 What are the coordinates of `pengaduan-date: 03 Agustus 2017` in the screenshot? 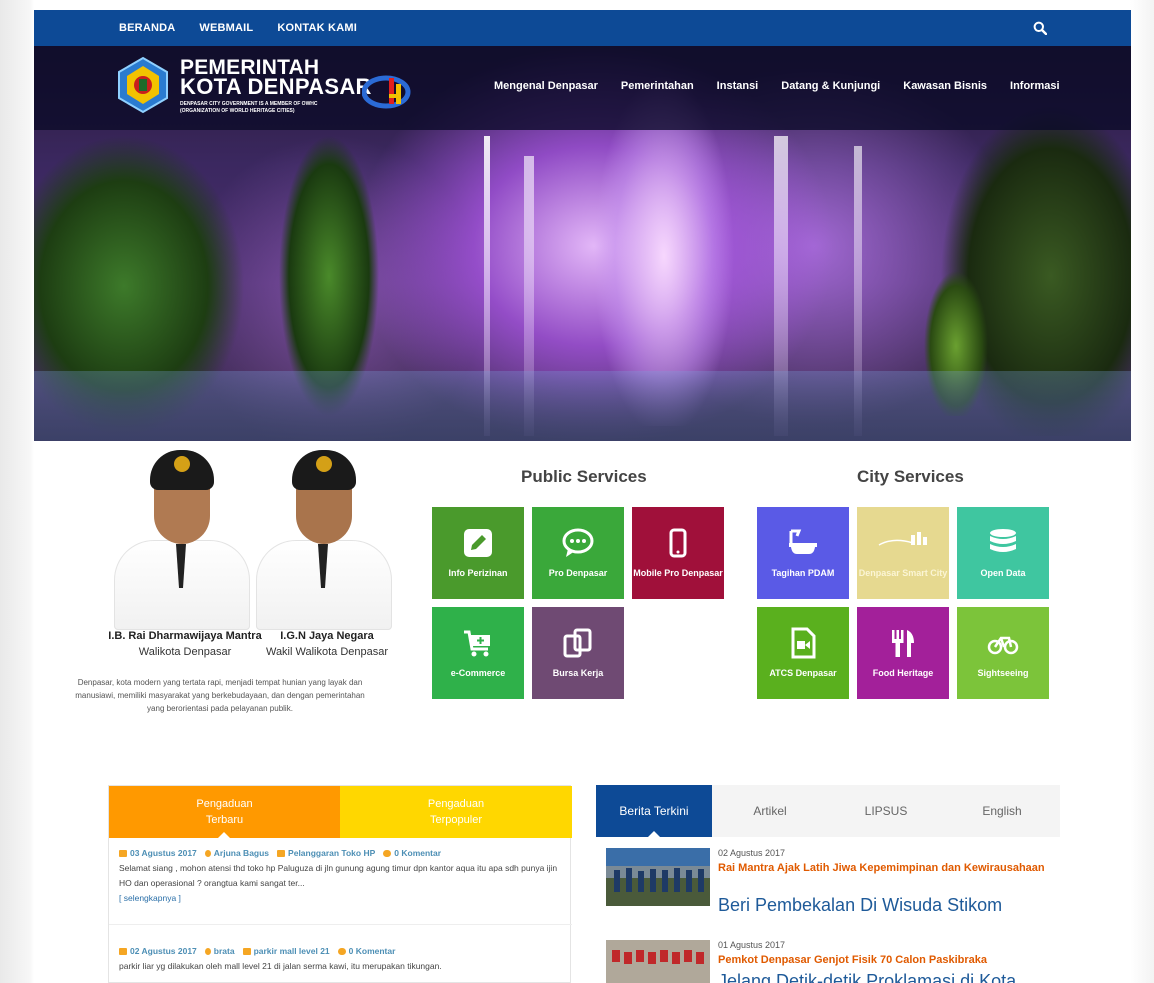 It's located at (163, 853).